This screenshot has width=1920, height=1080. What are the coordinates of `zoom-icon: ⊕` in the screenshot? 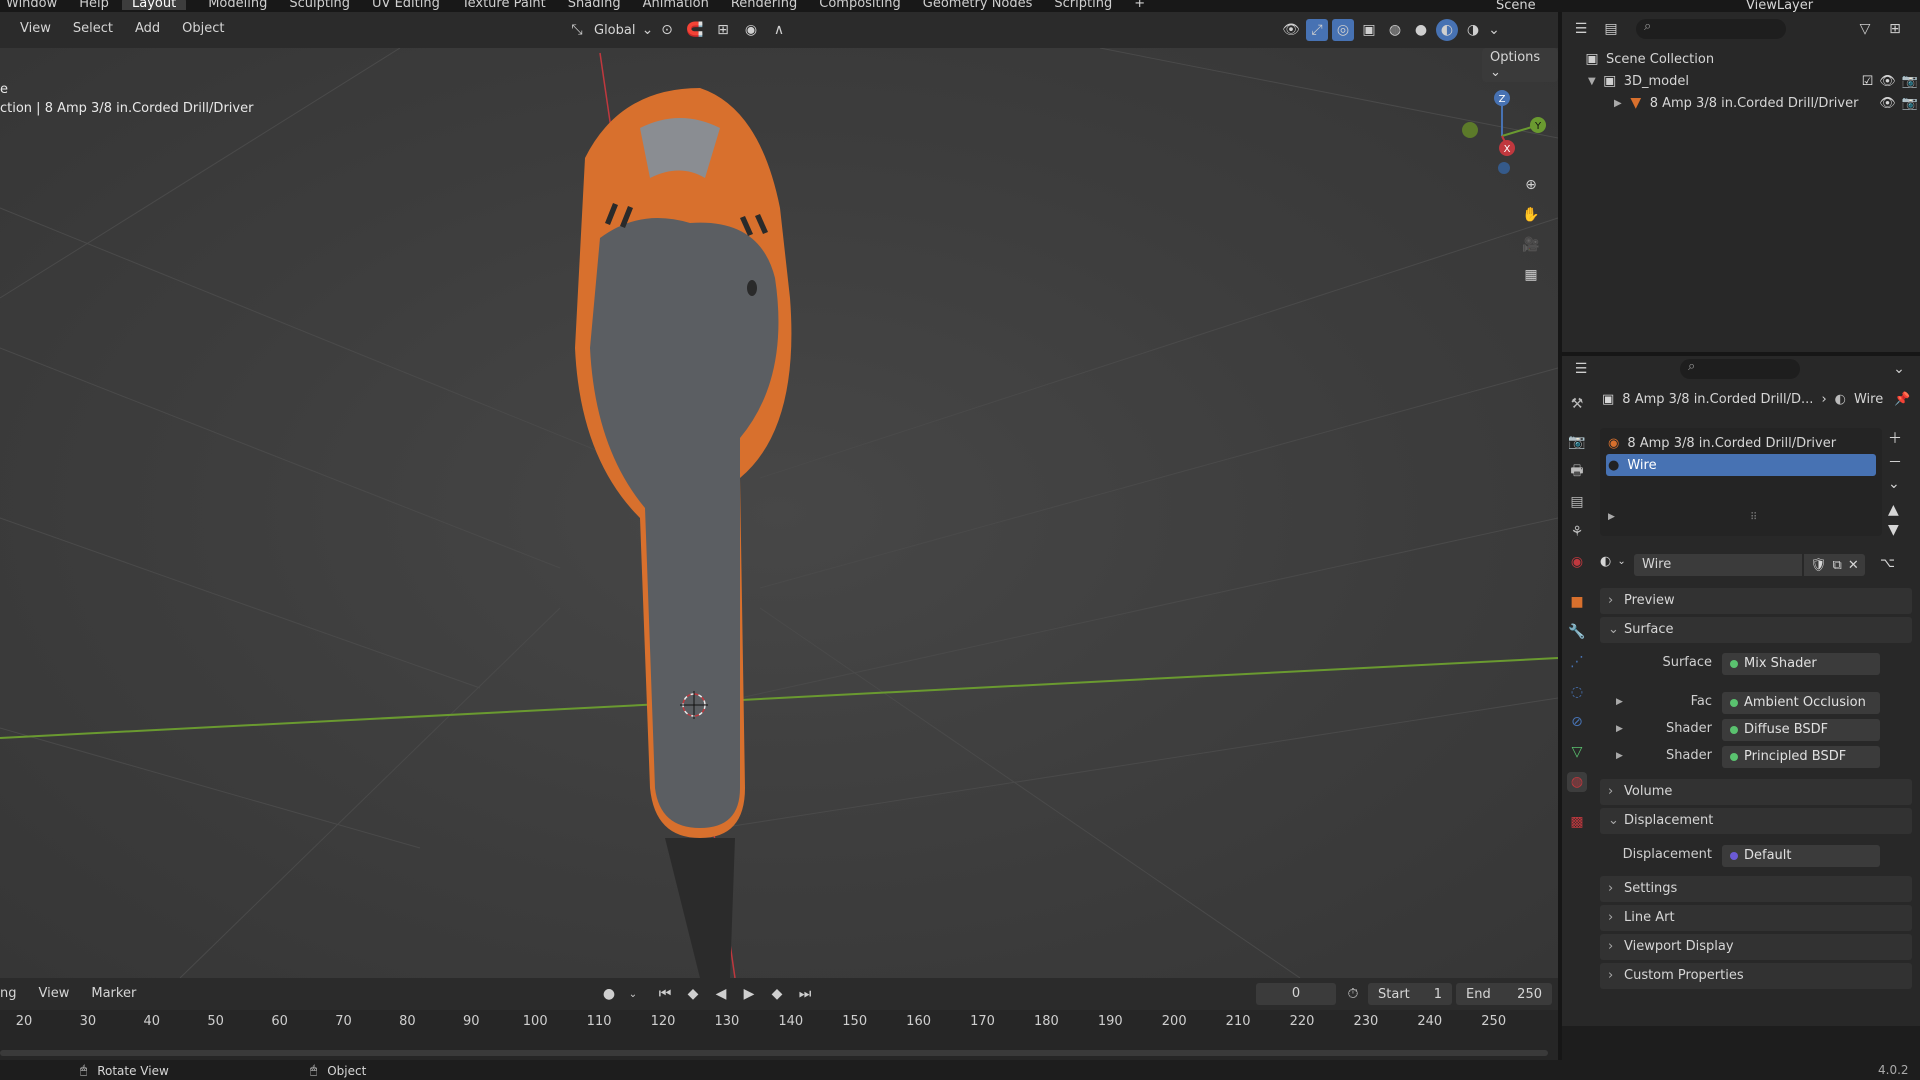 It's located at (1531, 185).